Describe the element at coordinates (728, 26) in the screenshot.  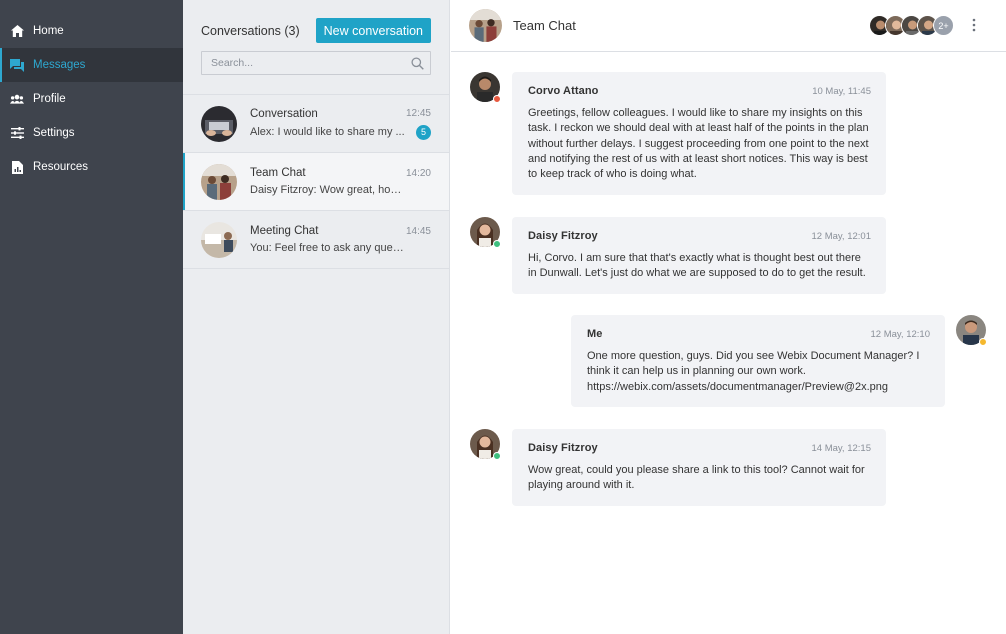
I see `chat-header: Team Chat 2+` at that location.